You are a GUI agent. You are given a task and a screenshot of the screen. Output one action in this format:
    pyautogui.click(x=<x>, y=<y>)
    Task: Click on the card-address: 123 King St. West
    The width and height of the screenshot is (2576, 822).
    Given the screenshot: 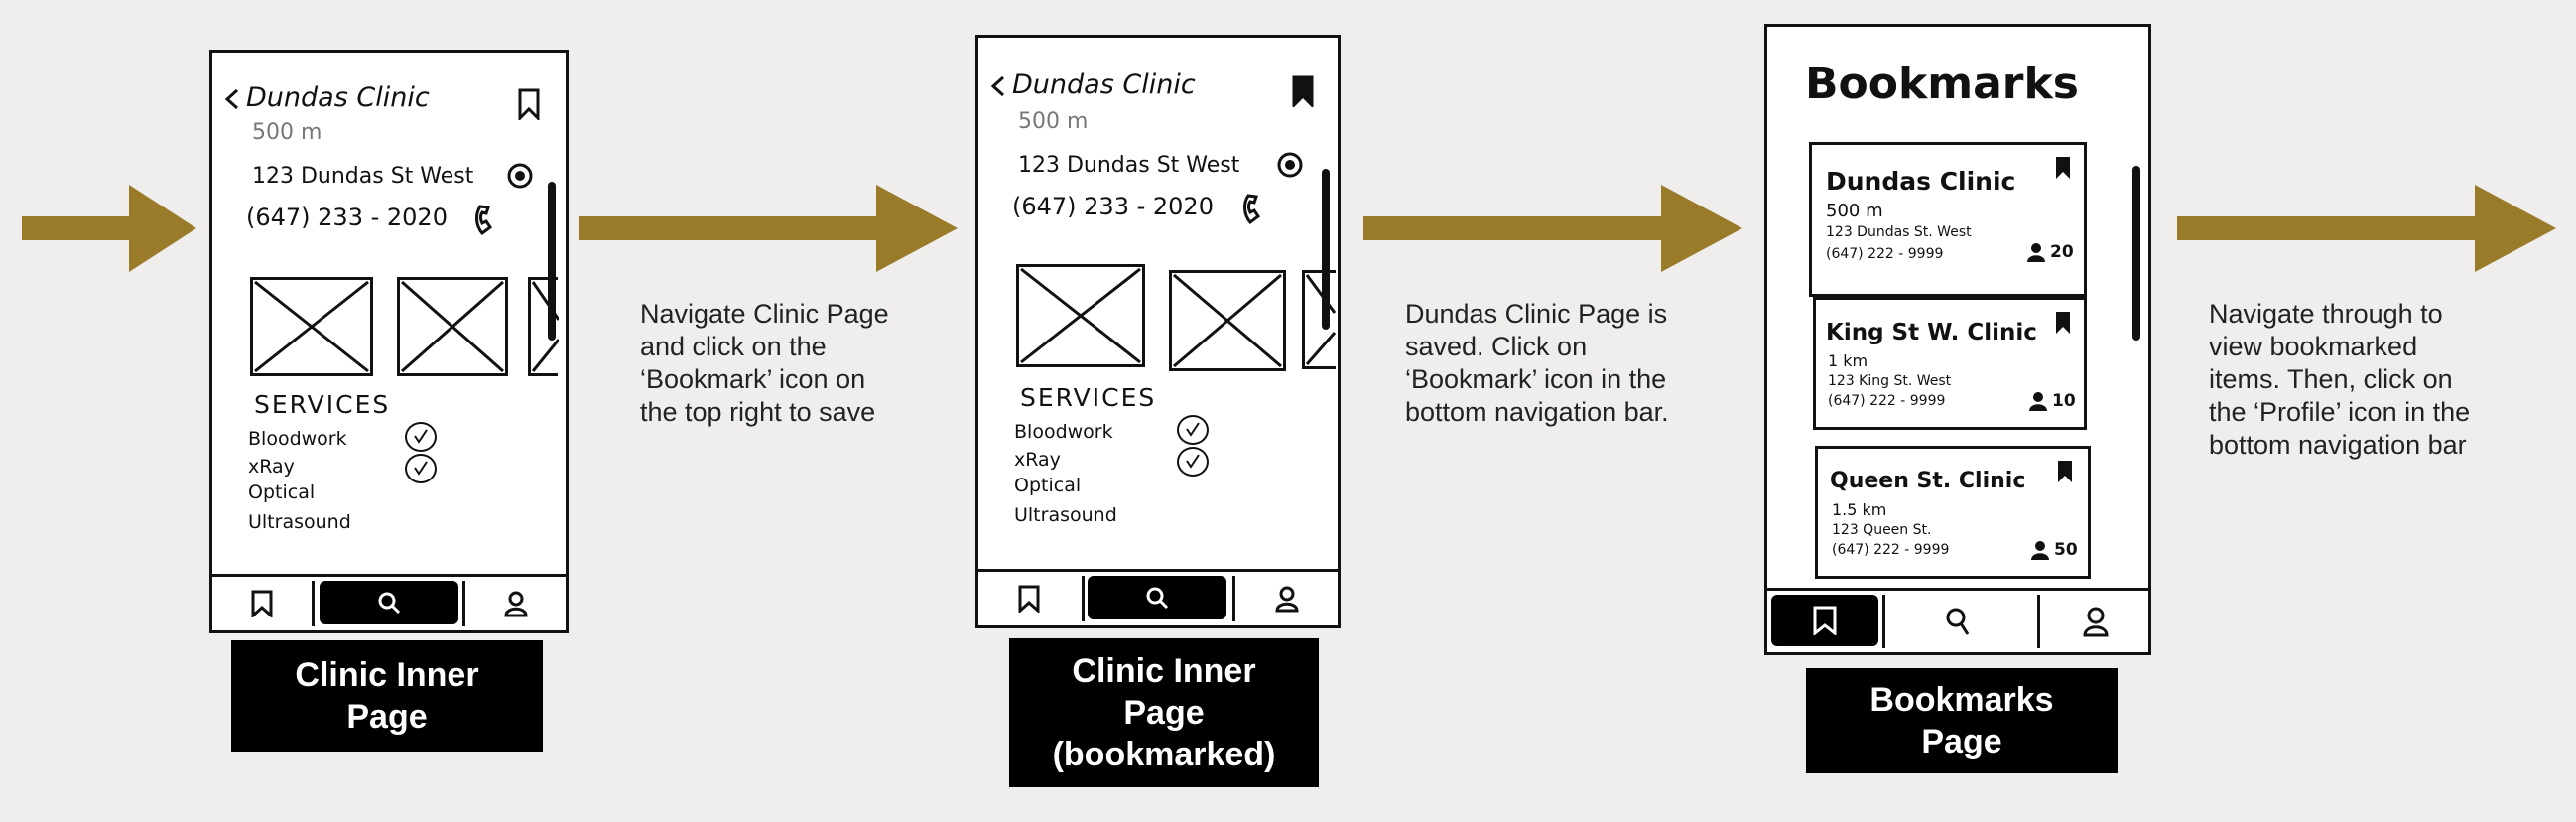 What is the action you would take?
    pyautogui.click(x=1890, y=381)
    